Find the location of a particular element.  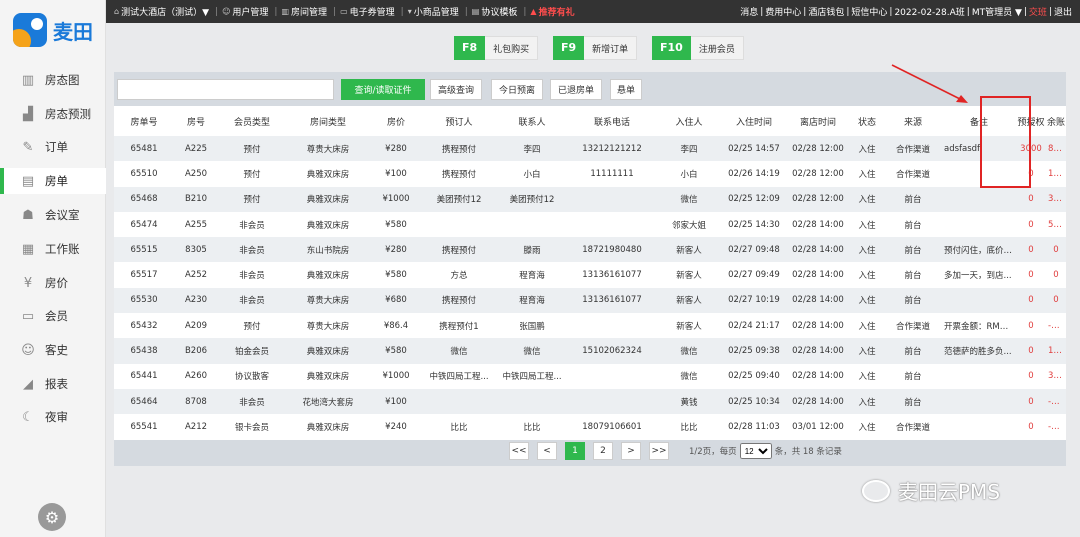

logo-text: 麦田 is located at coordinates (73, 31).